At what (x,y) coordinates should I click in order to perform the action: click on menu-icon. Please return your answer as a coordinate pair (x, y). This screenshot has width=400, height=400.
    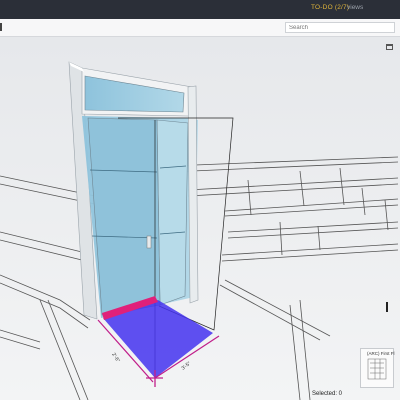
    Looking at the image, I should click on (1, 27).